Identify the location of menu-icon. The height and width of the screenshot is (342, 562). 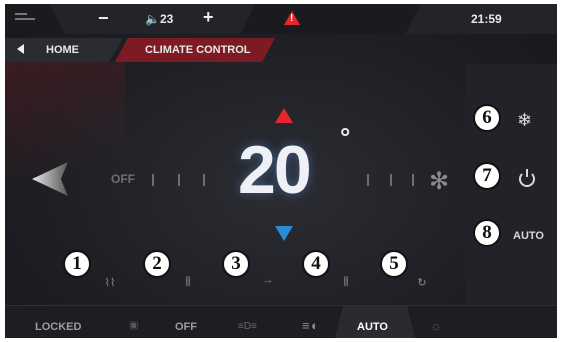
(25, 18).